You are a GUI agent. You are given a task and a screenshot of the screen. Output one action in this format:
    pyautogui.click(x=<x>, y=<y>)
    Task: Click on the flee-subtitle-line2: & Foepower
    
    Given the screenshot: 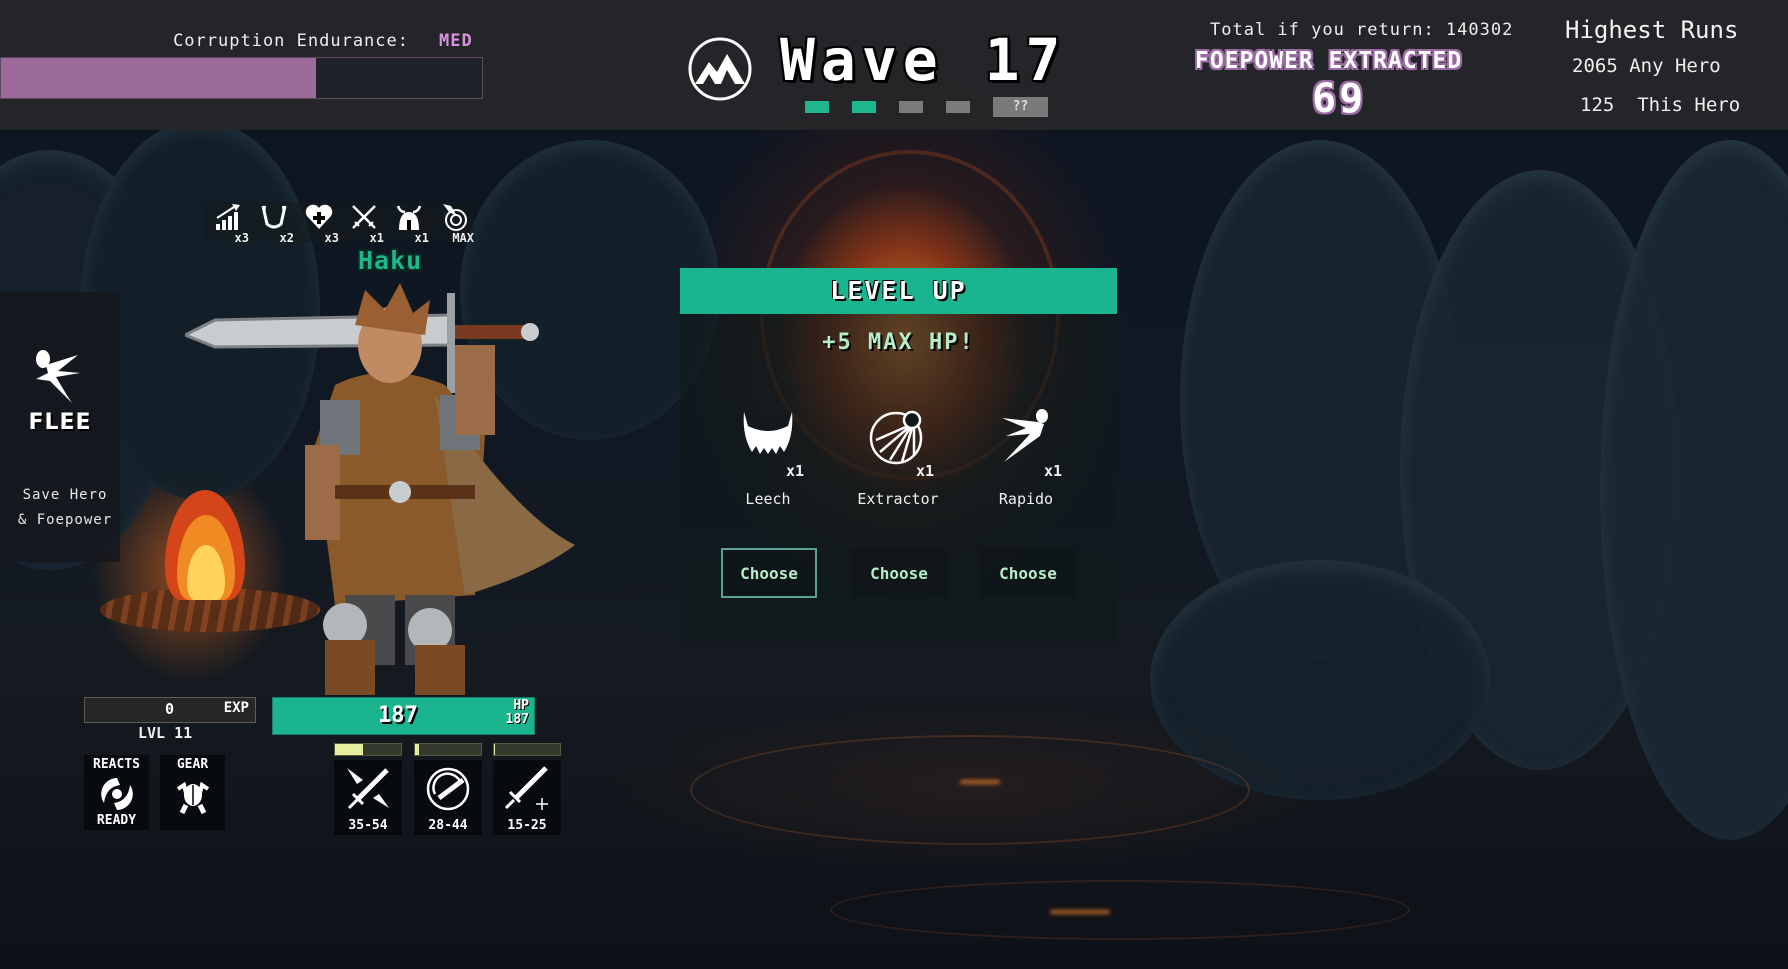 What is the action you would take?
    pyautogui.click(x=65, y=520)
    